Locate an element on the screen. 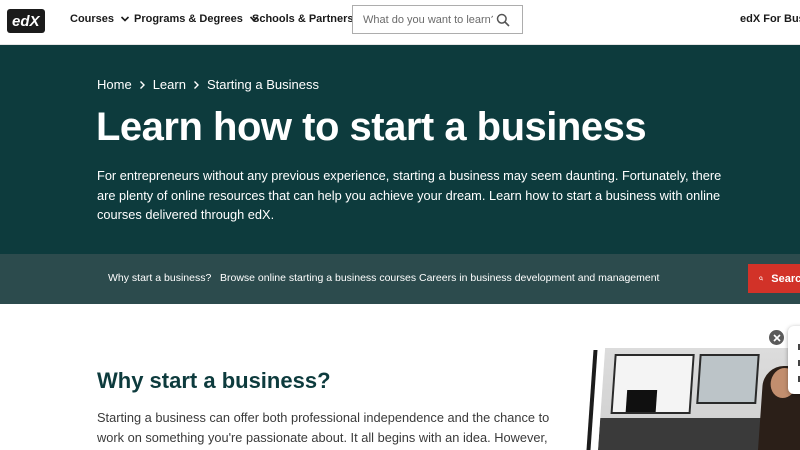 The image size is (800, 450). edx-logo-mark: edX is located at coordinates (26, 21).